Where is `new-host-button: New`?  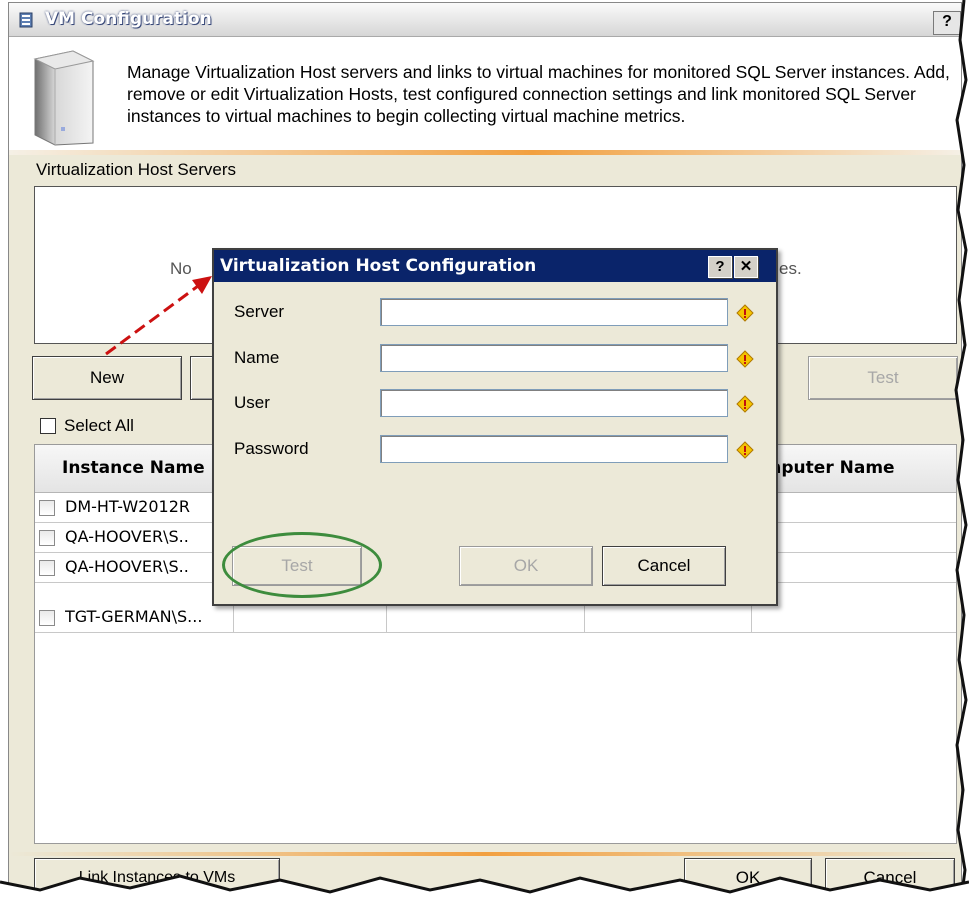
new-host-button: New is located at coordinates (107, 378).